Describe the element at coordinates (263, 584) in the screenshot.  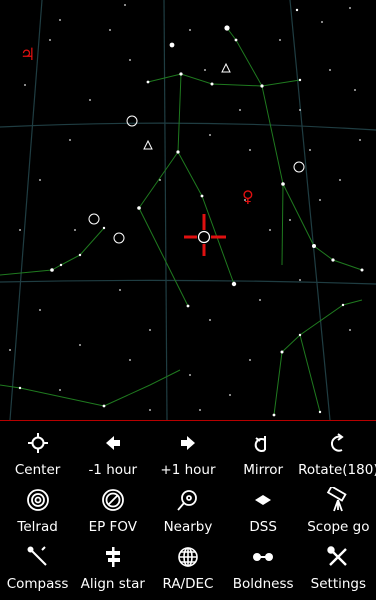
I see `boldness-label: Boldness` at that location.